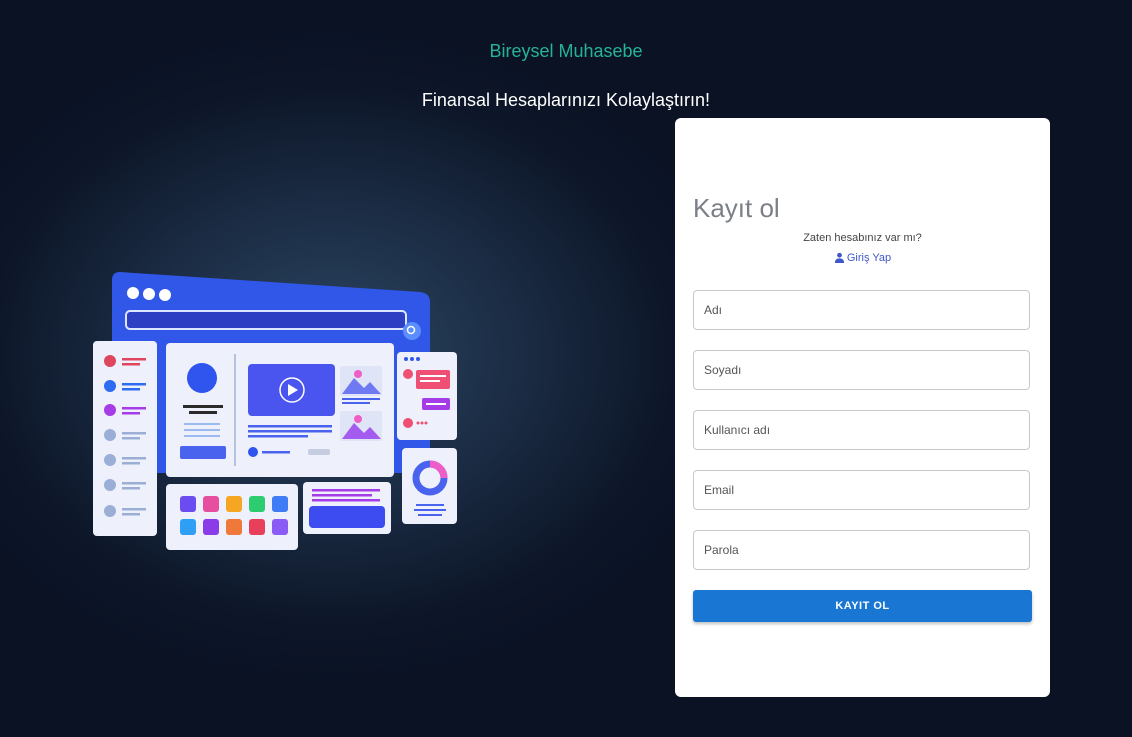  What do you see at coordinates (566, 51) in the screenshot?
I see `brand-title: Bireysel Muhasebe` at bounding box center [566, 51].